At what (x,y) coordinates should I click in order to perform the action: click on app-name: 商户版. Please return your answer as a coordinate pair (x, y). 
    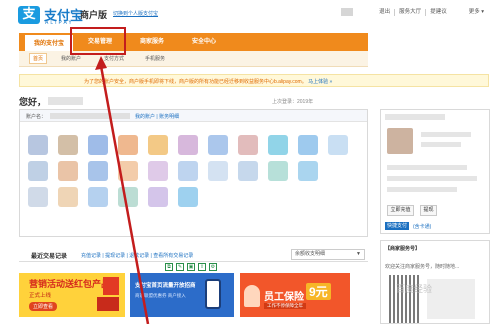
    Looking at the image, I should click on (94, 15).